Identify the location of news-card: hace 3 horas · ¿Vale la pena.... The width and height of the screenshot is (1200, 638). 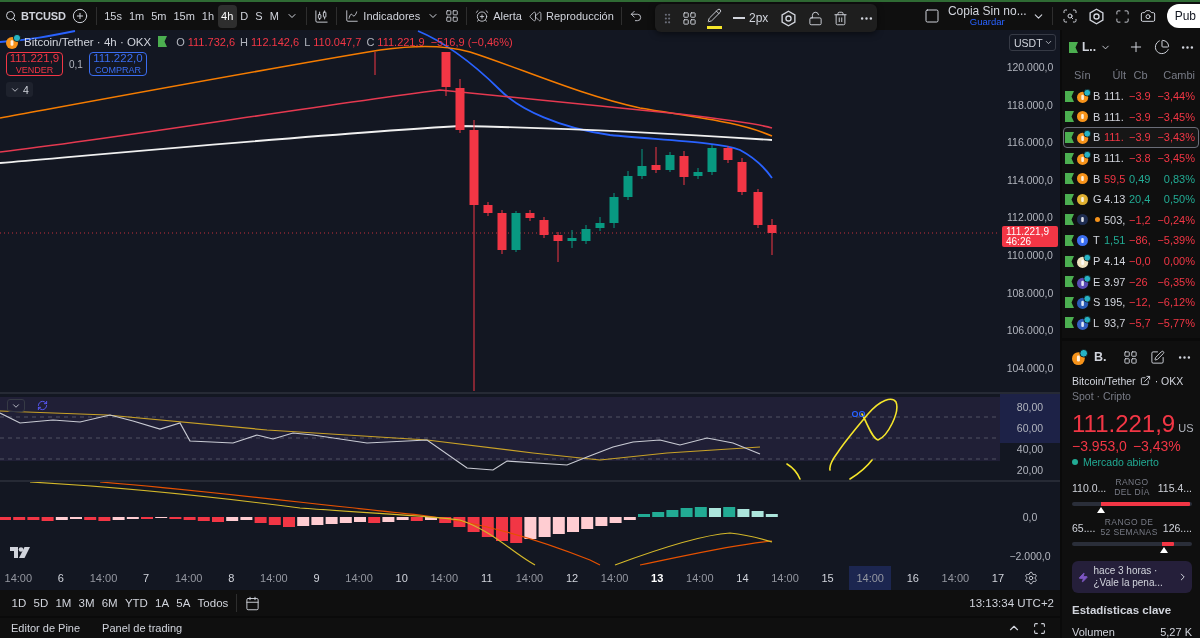
(1132, 577).